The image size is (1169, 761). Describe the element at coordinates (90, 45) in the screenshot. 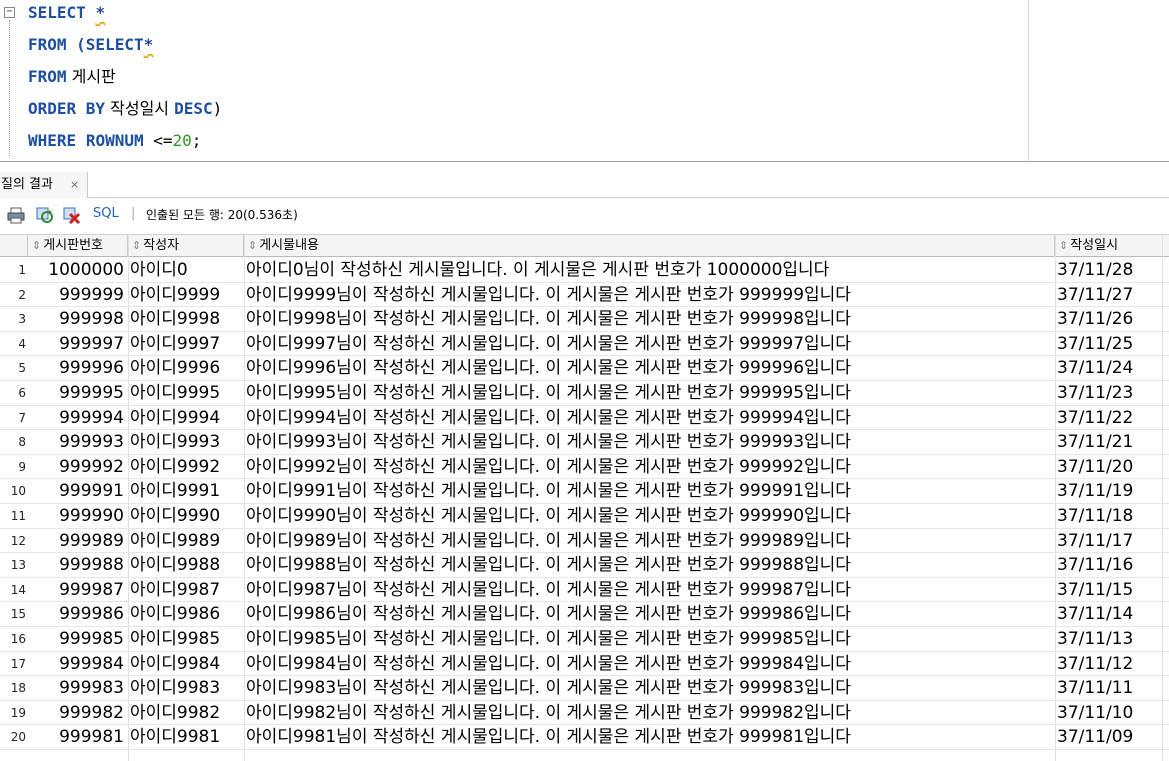

I see `code-line: FROM (SELECT*` at that location.